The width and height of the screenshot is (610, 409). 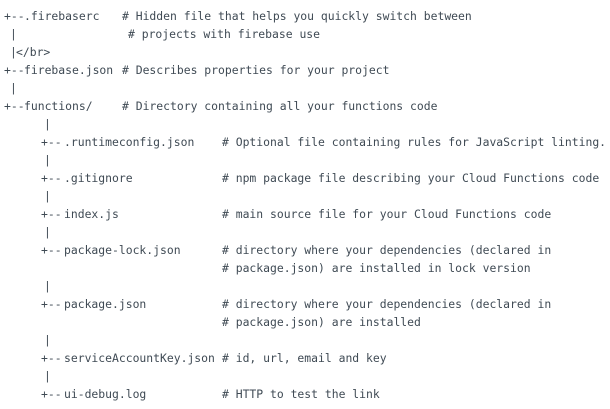 What do you see at coordinates (91, 214) in the screenshot?
I see `file-name: index.js` at bounding box center [91, 214].